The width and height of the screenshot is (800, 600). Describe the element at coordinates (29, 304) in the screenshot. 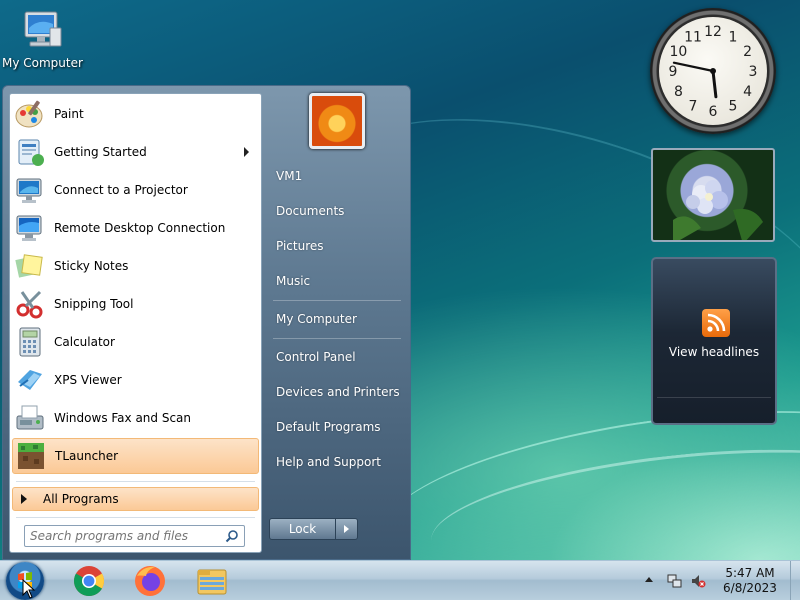

I see `snipping-tool-icon` at that location.